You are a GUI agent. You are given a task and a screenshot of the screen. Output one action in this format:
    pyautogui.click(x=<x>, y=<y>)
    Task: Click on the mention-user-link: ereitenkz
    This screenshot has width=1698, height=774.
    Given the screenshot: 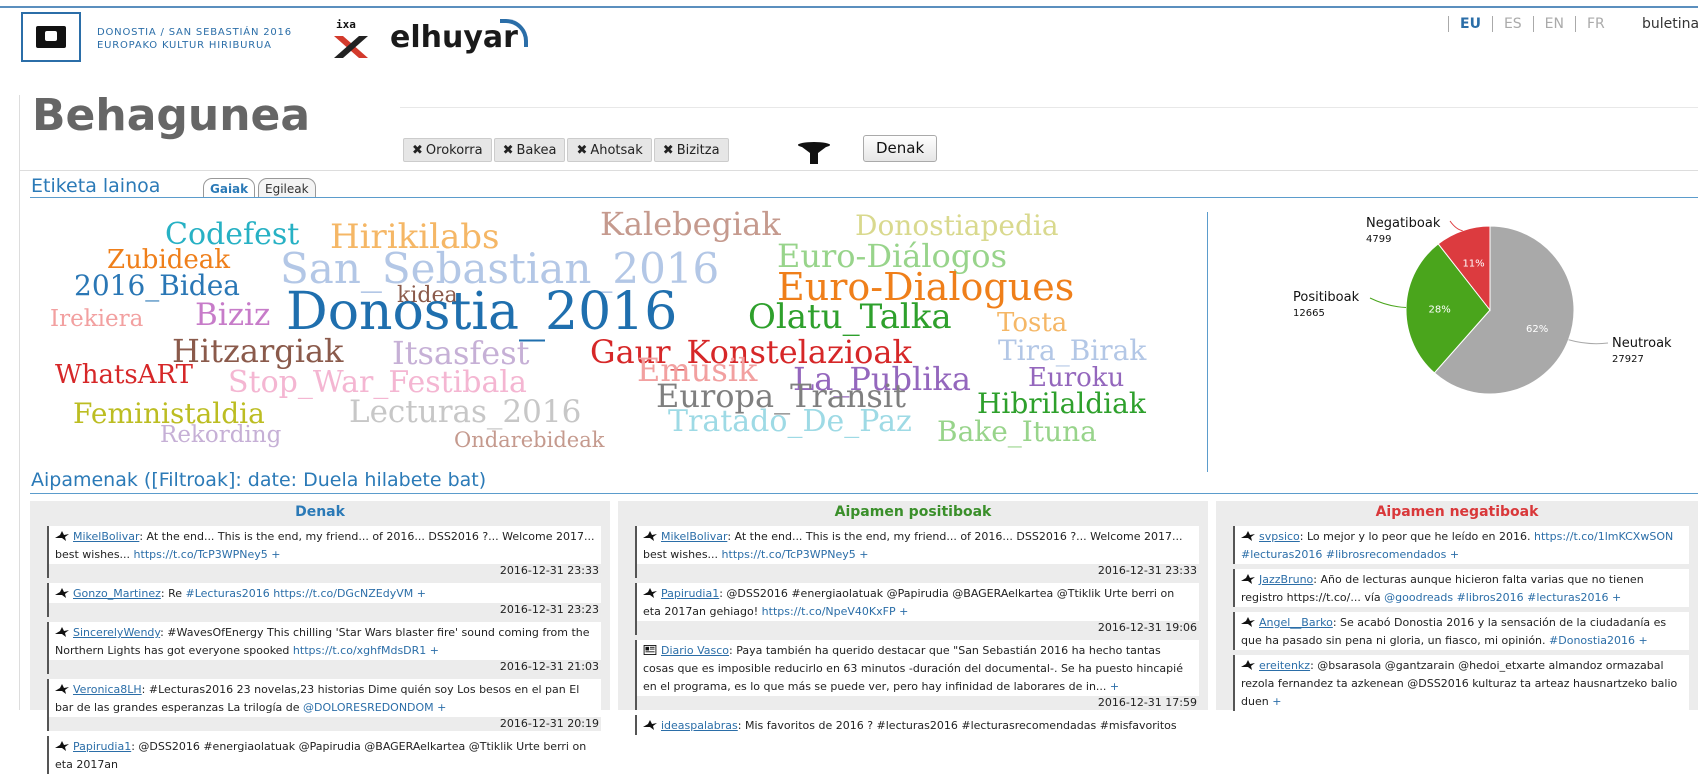 What is the action you would take?
    pyautogui.click(x=1284, y=665)
    